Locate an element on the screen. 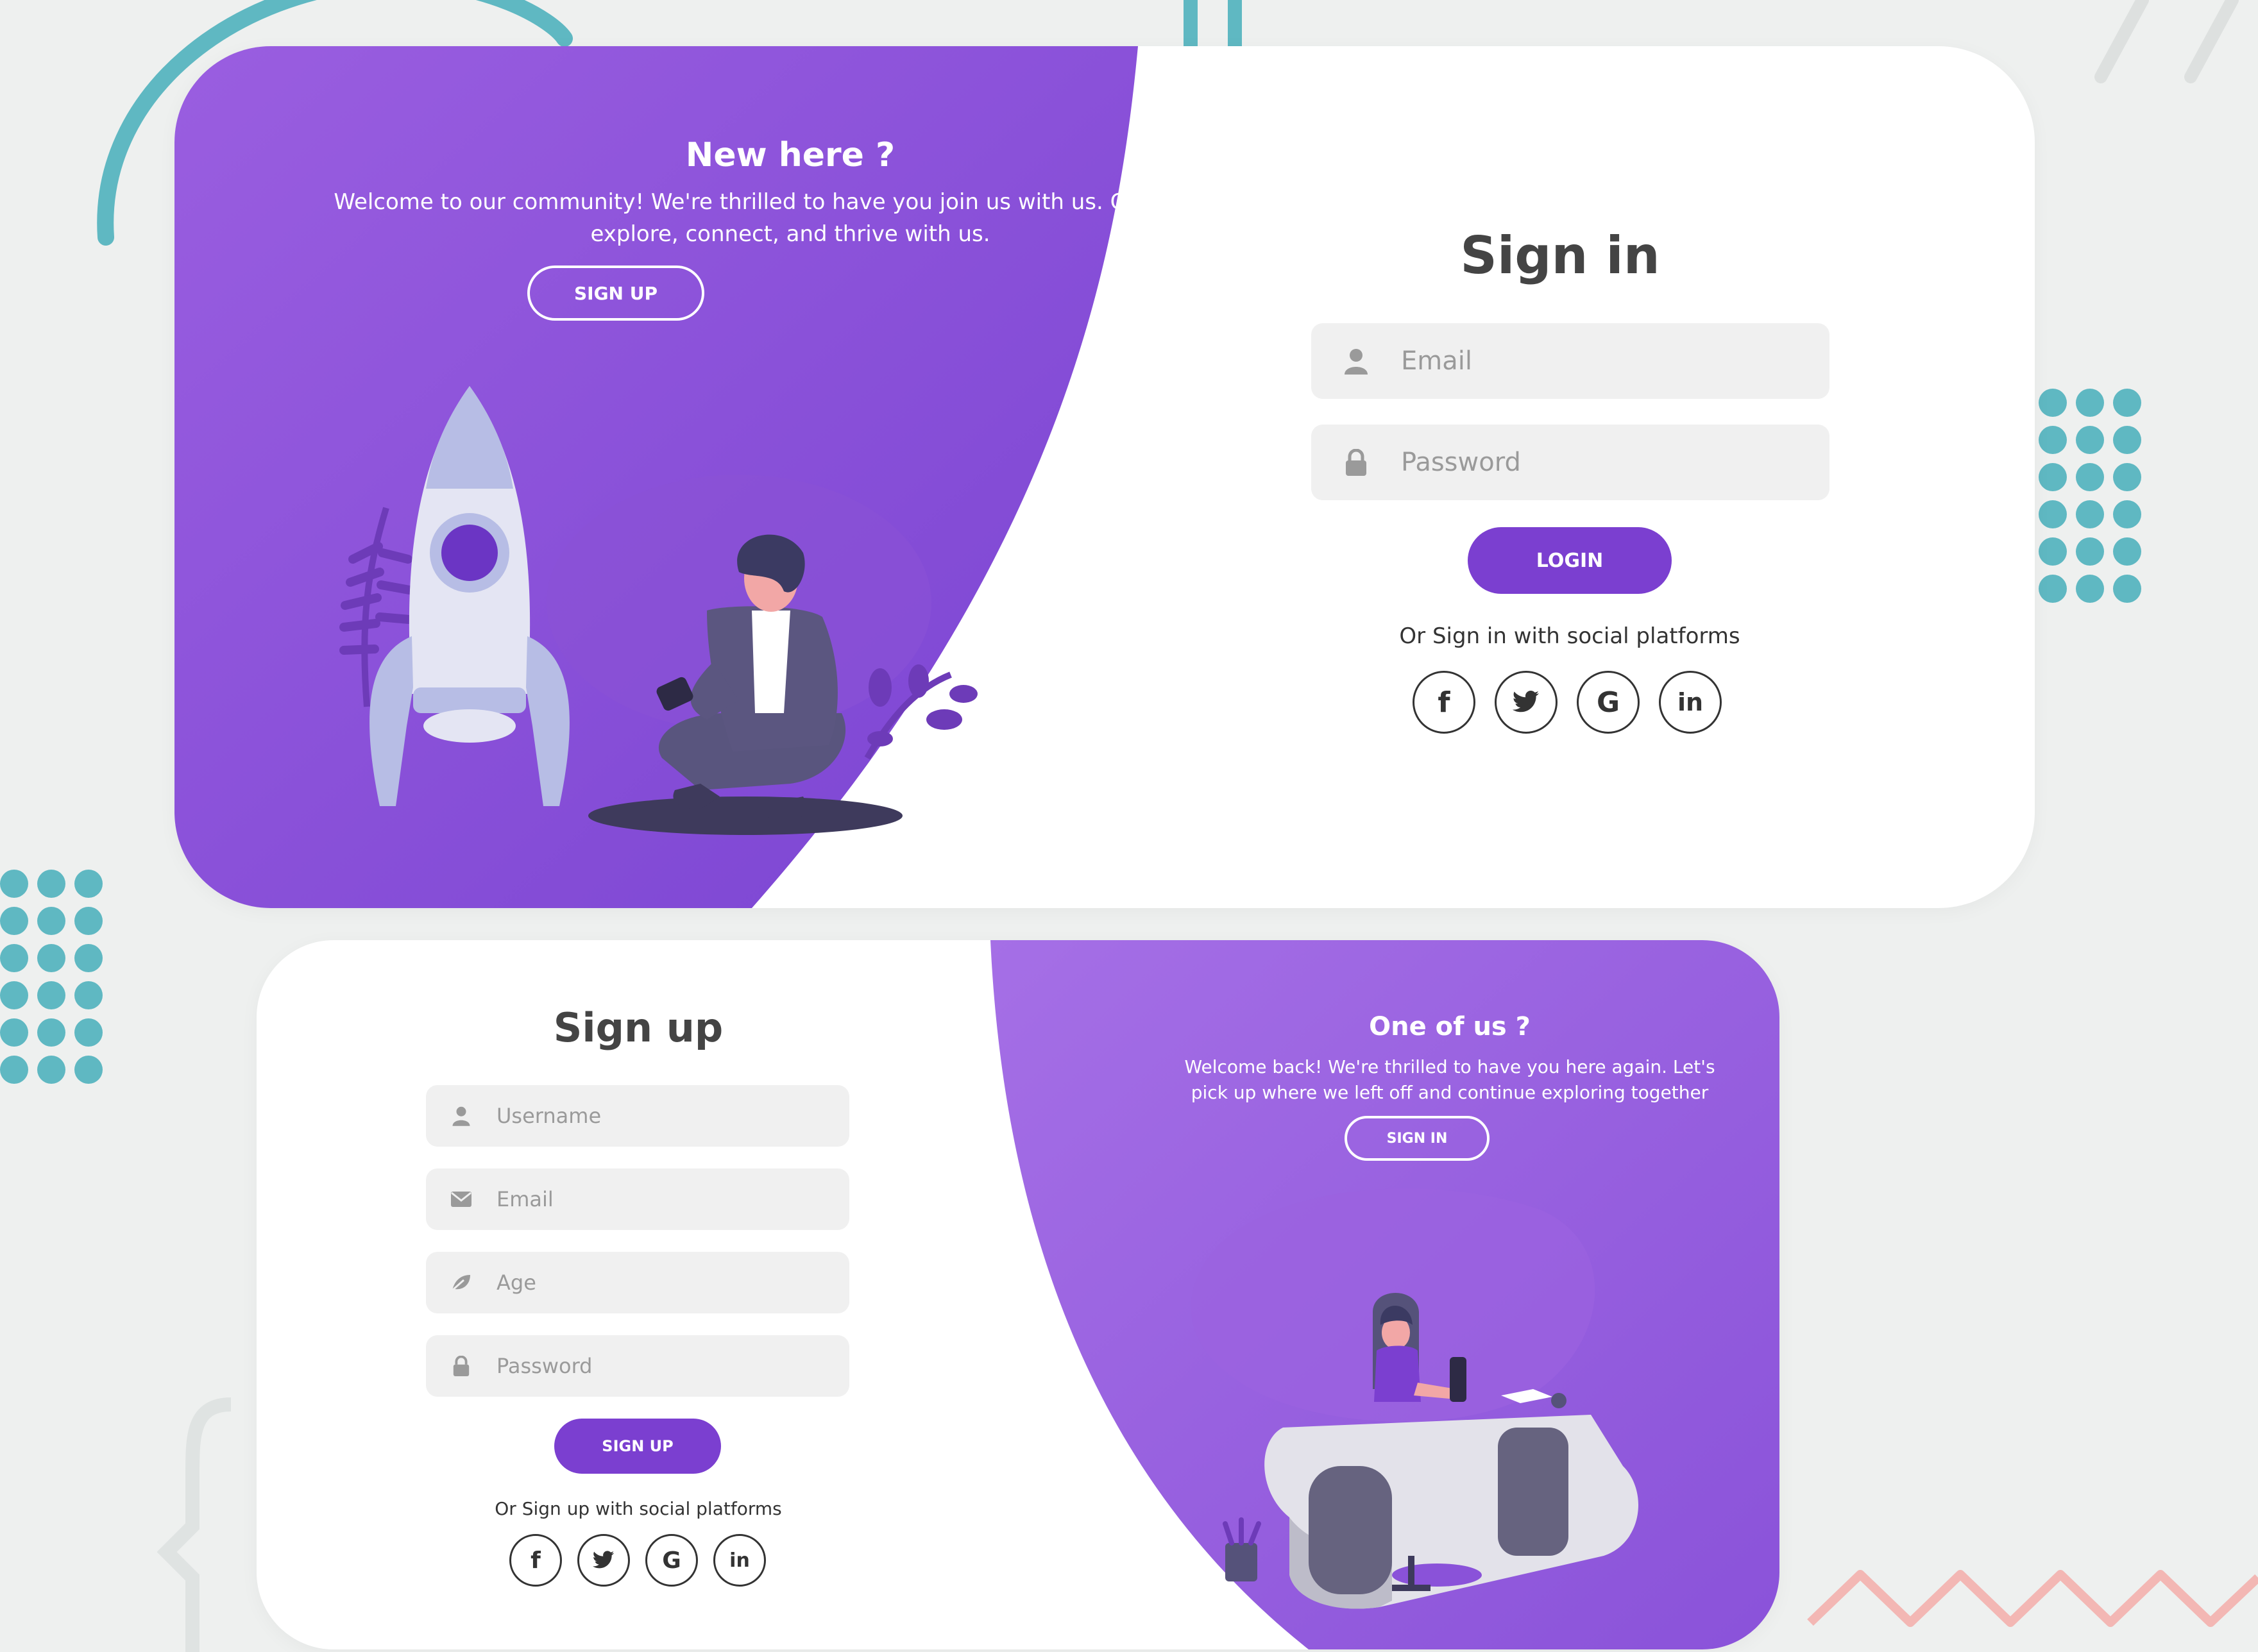  signin-email-field is located at coordinates (1570, 361).